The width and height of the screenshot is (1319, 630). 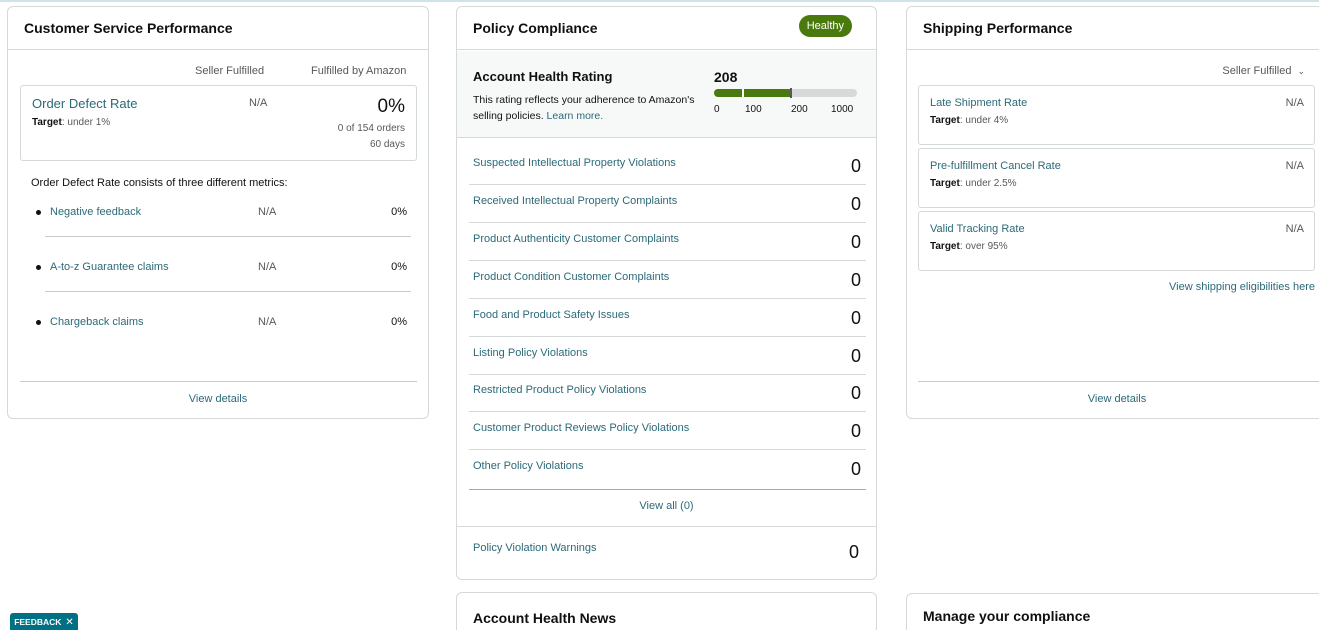 What do you see at coordinates (575, 116) in the screenshot?
I see `learn-more-link: Learn more.` at bounding box center [575, 116].